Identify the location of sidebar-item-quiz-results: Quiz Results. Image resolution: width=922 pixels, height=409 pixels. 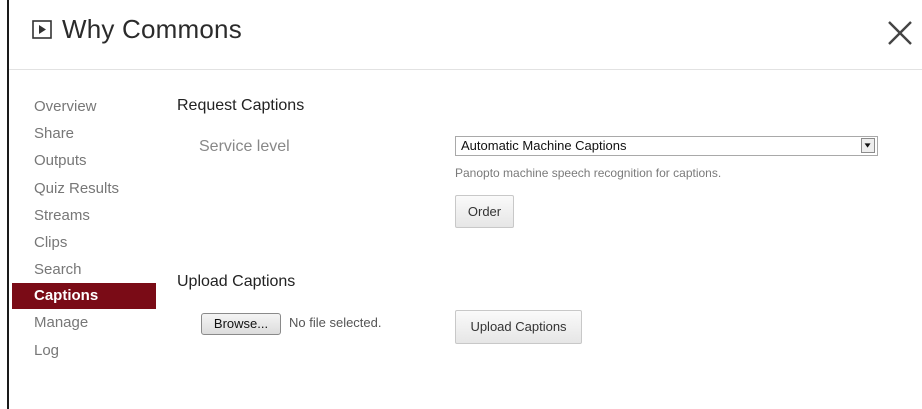
(84, 188).